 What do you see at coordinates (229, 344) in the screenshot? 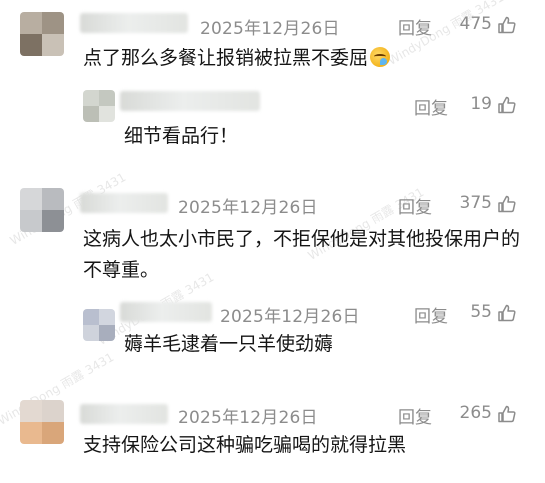
I see `reply-text: 薅羊毛逮着一只羊使劲薅` at bounding box center [229, 344].